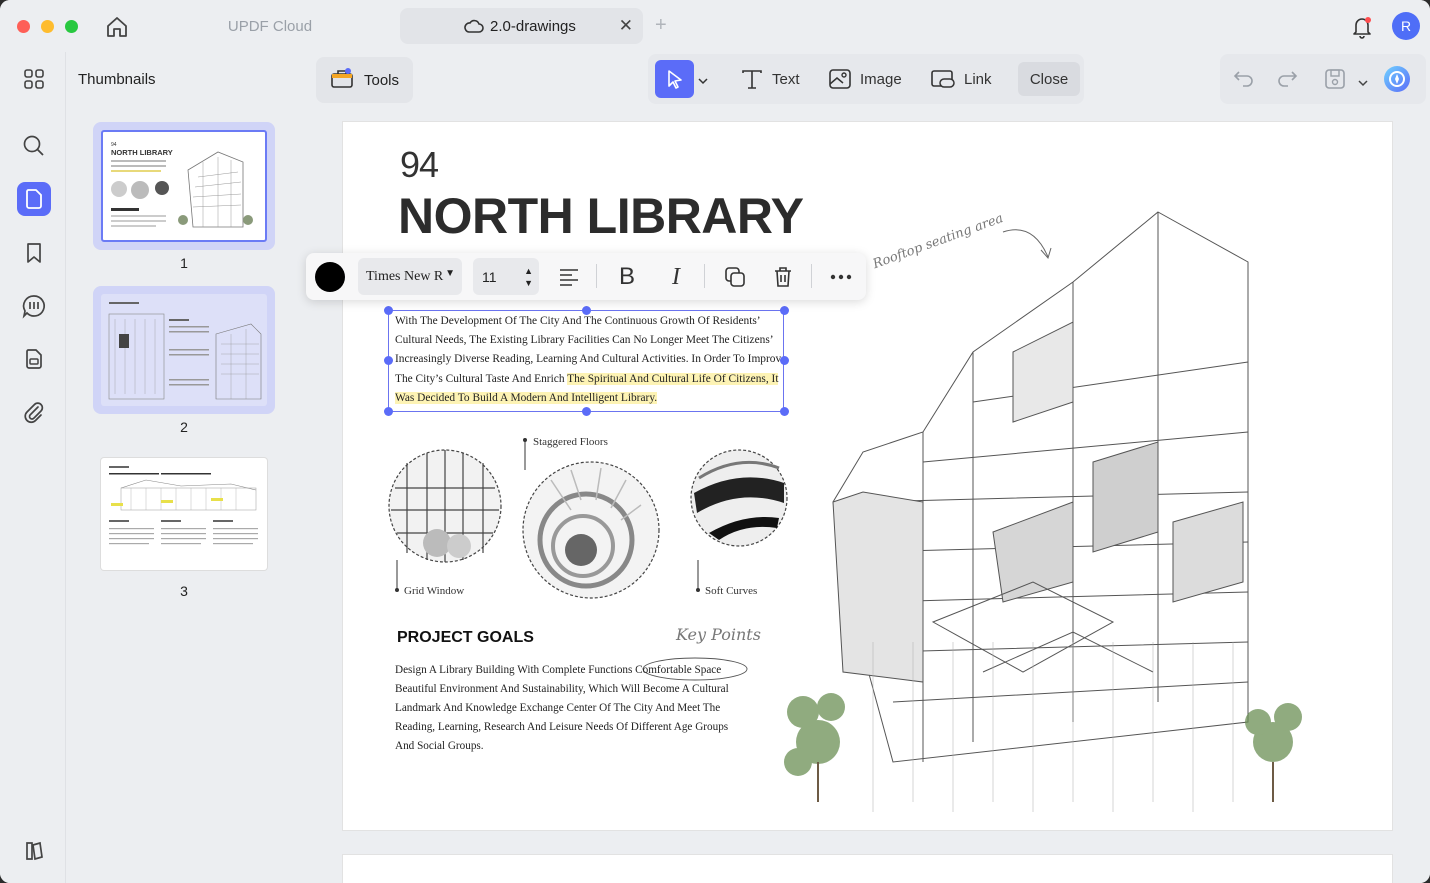  Describe the element at coordinates (533, 26) in the screenshot. I see `tab-label: 2.0-drawings` at that location.